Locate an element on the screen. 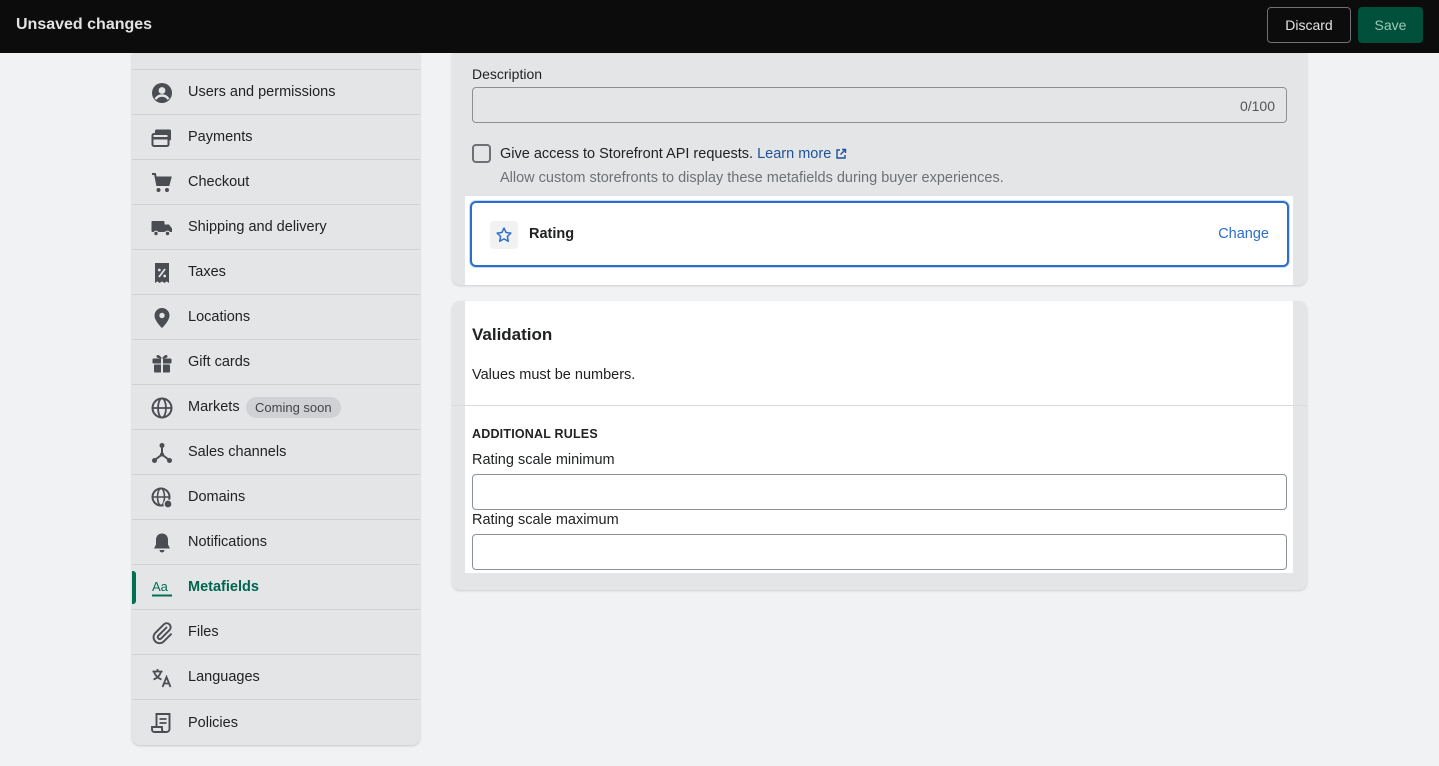  content-type-name: Rating is located at coordinates (552, 234).